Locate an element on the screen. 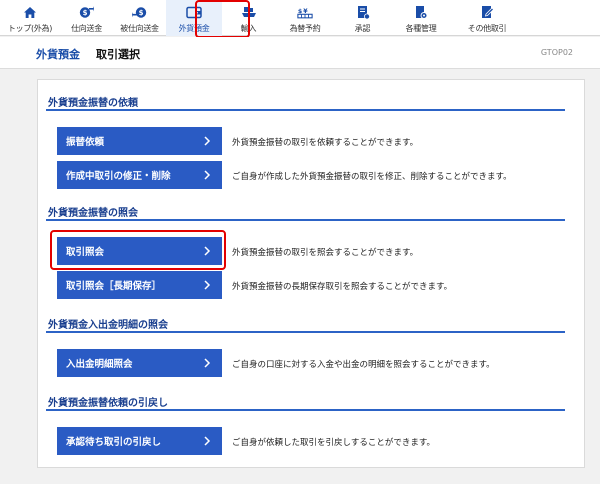 Image resolution: width=600 pixels, height=484 pixels. nav-item-exchange-contract: $ ¥ 為替予約 is located at coordinates (305, 18).